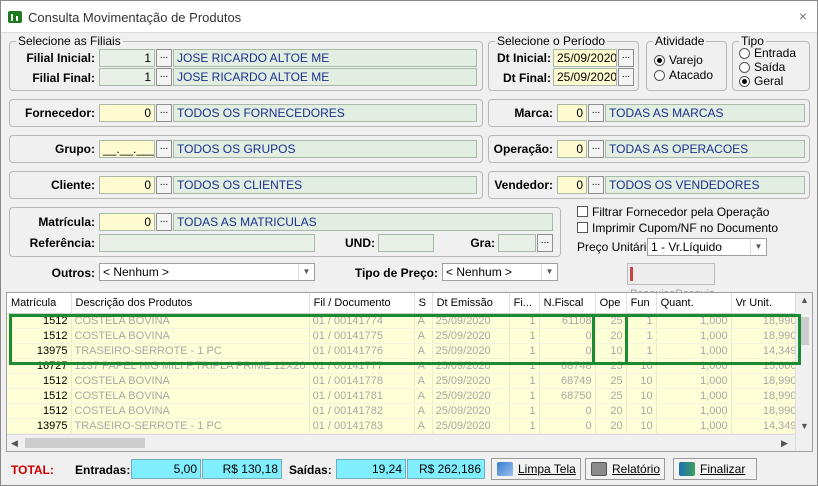 The width and height of the screenshot is (818, 486). I want to click on matricula-name: TODAS AS MATRICULAS, so click(363, 222).